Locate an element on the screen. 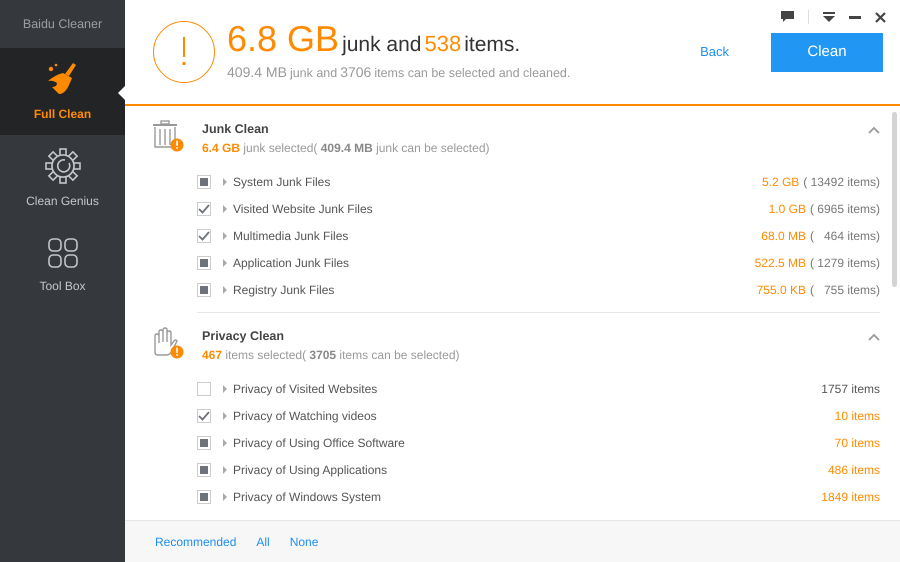 This screenshot has height=562, width=900. item-label: Privacy of Using Applications is located at coordinates (310, 470).